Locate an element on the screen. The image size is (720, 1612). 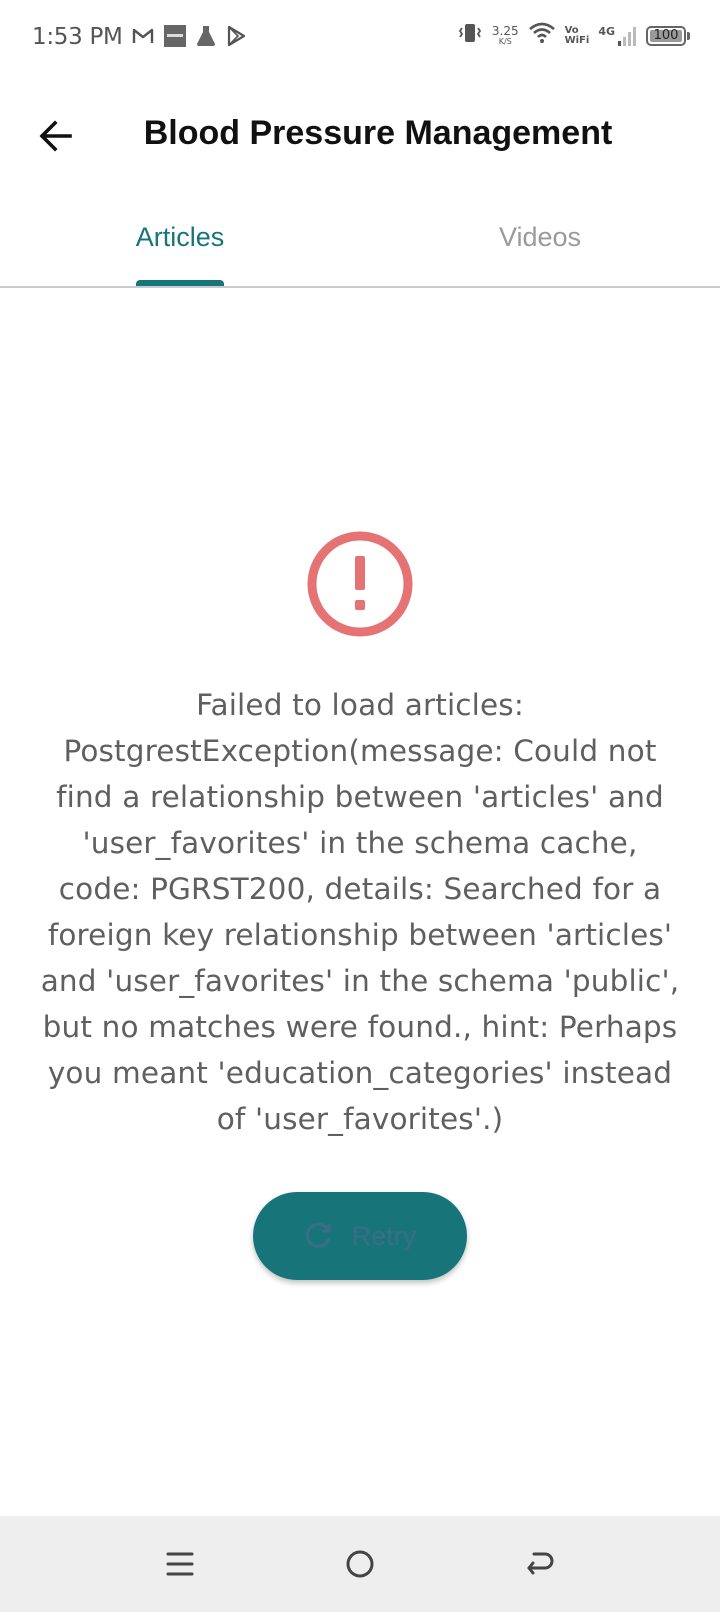
tab-bar: Articles Videos is located at coordinates (360, 243).